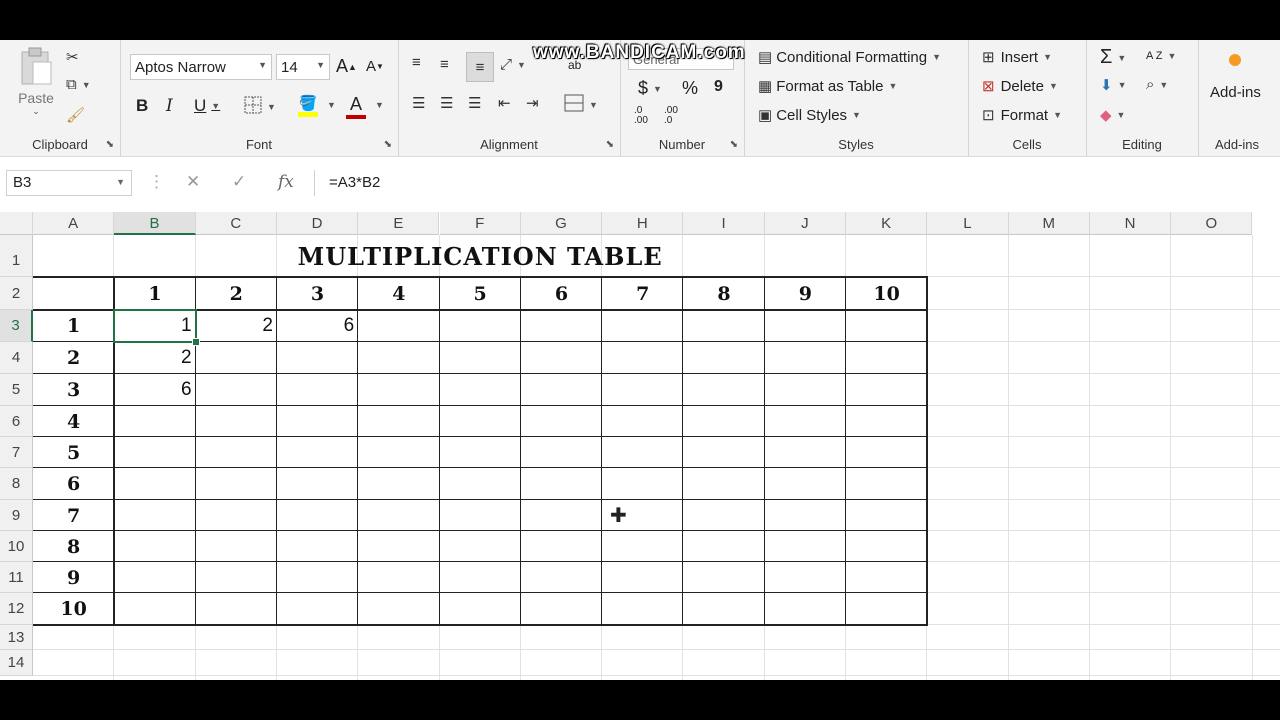  What do you see at coordinates (849, 57) in the screenshot?
I see `conditional-formatting-button: ▤ Conditional Formatting ▼` at bounding box center [849, 57].